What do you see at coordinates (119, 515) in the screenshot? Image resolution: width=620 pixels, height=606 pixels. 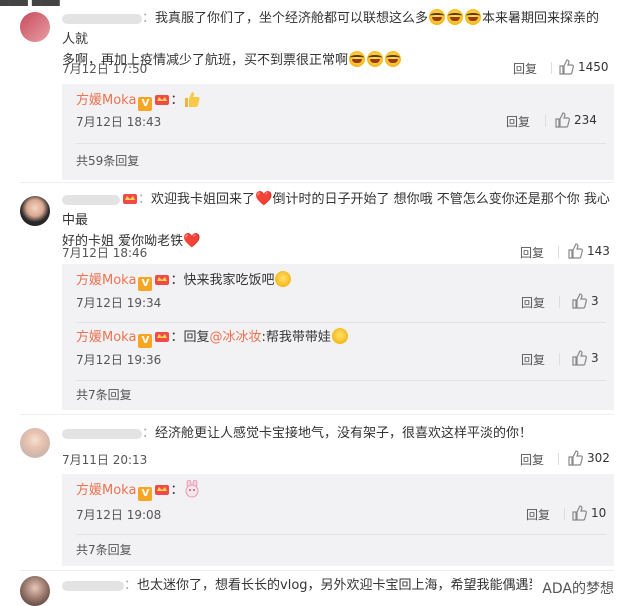 I see `timestamp: 7月12日 19:08` at bounding box center [119, 515].